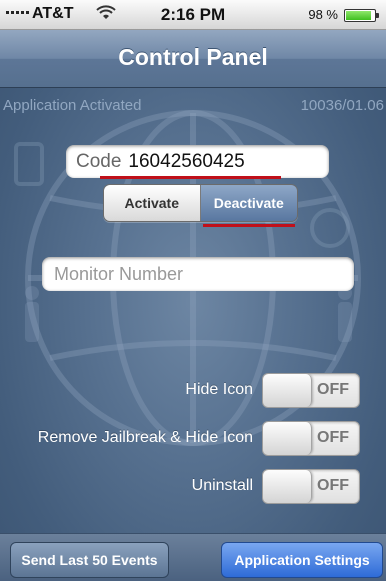 Image resolution: width=386 pixels, height=581 pixels. What do you see at coordinates (89, 560) in the screenshot?
I see `send-last-events-button: Send Last 50 Events` at bounding box center [89, 560].